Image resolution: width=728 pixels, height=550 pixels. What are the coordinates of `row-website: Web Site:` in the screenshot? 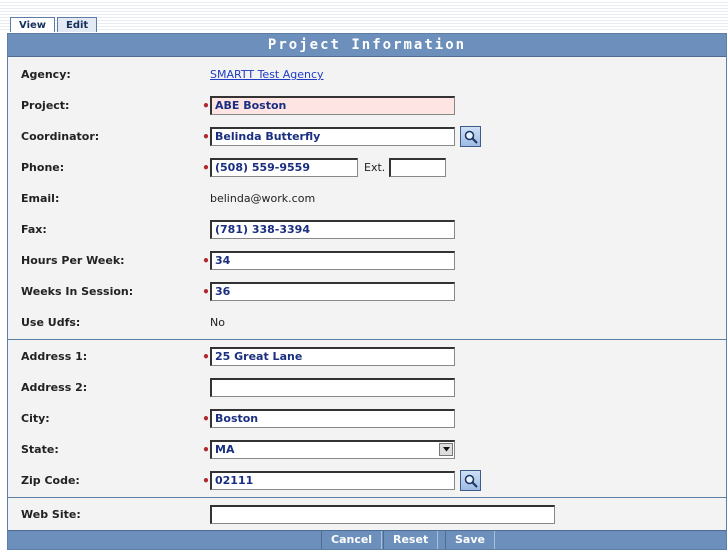 It's located at (367, 514).